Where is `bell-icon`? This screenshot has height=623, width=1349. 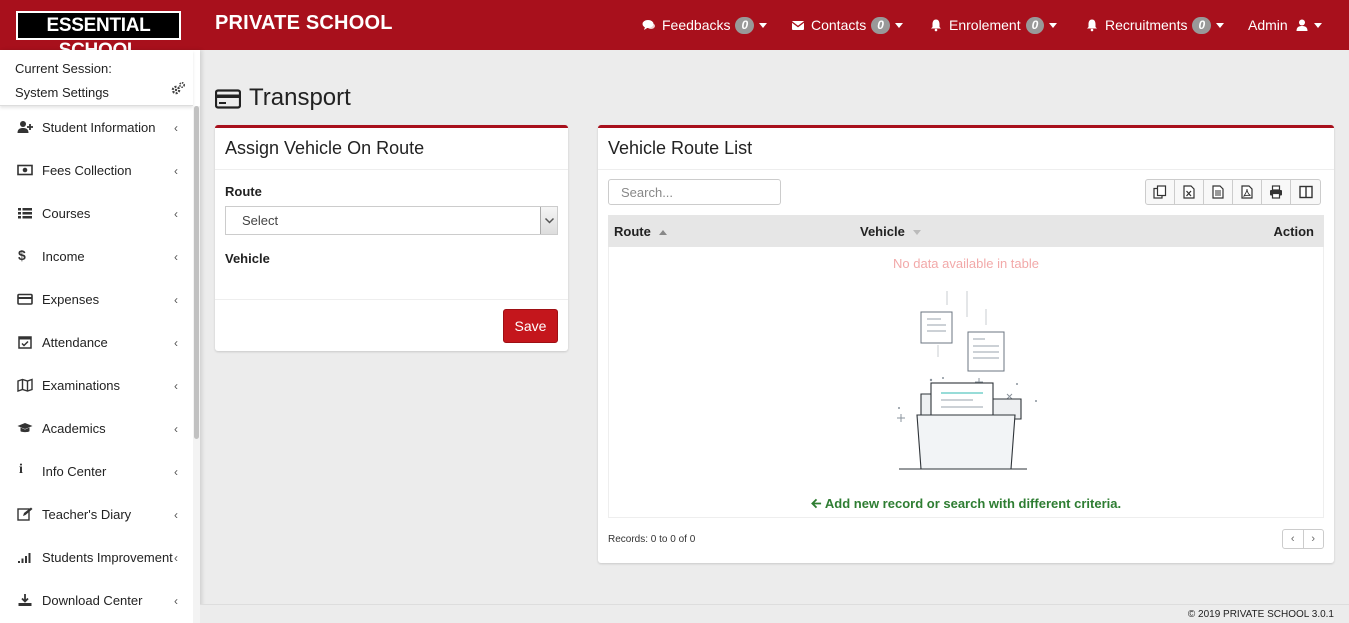
bell-icon is located at coordinates (1092, 25).